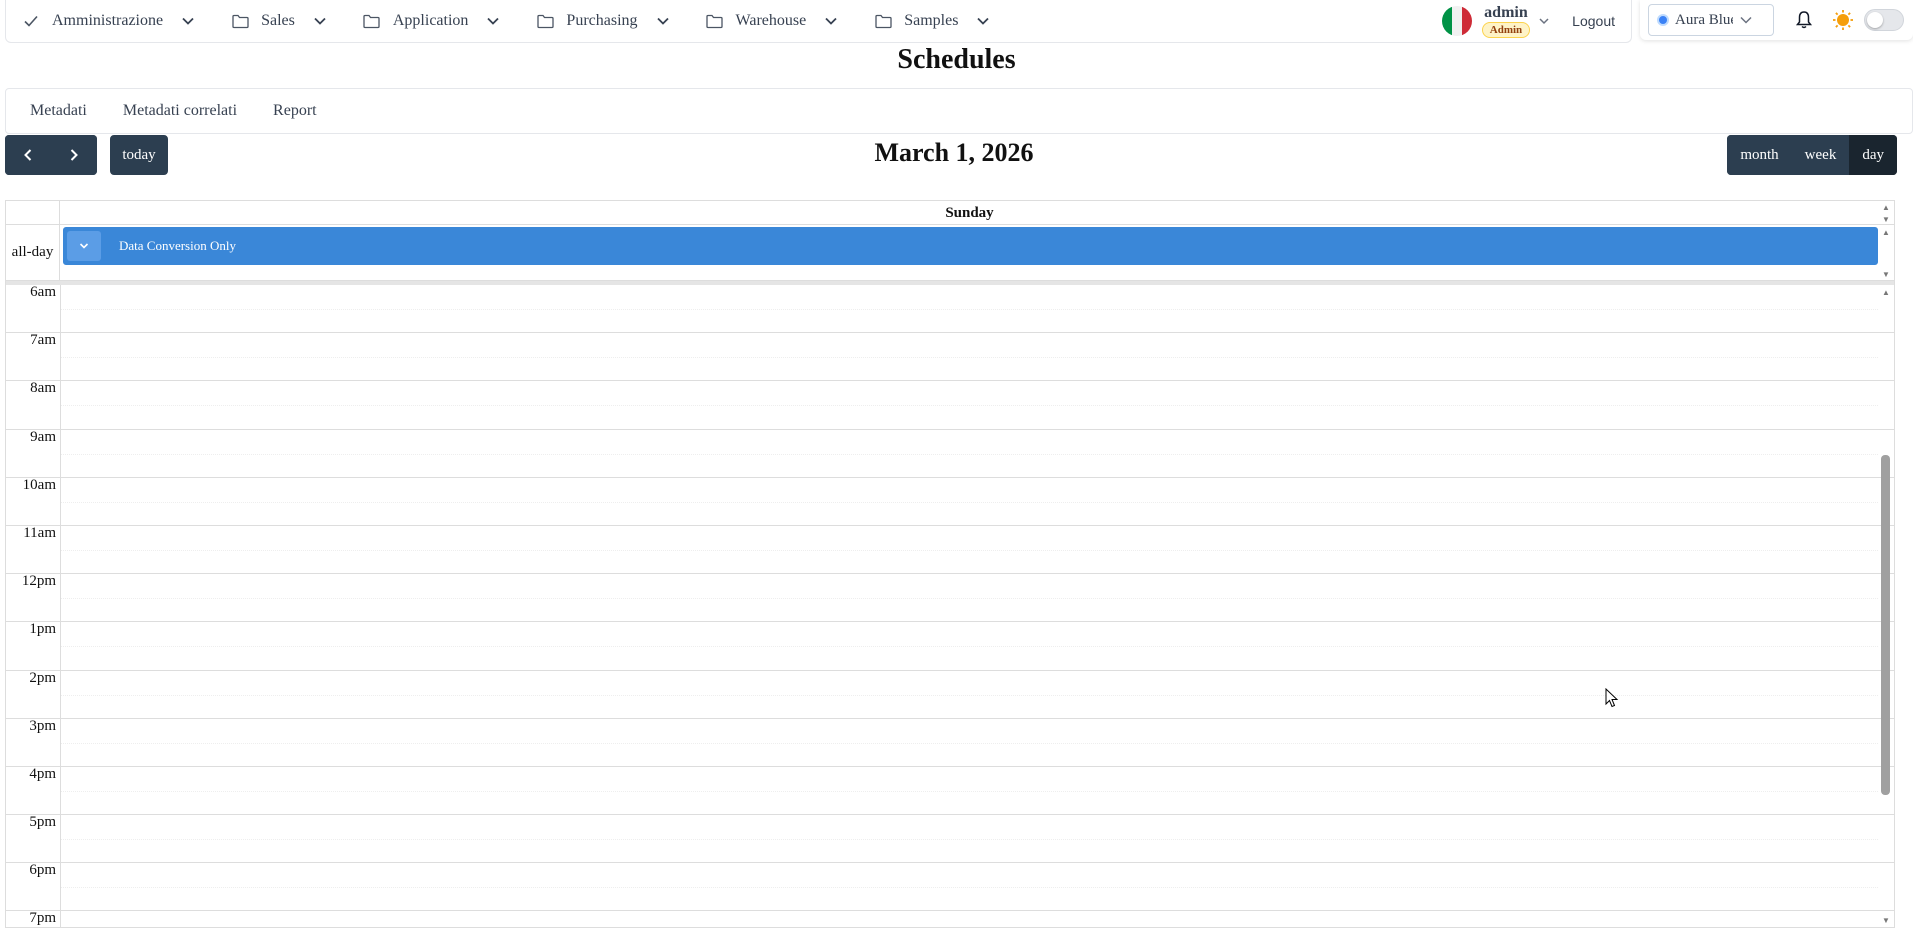  I want to click on menu-label: Samples, so click(931, 20).